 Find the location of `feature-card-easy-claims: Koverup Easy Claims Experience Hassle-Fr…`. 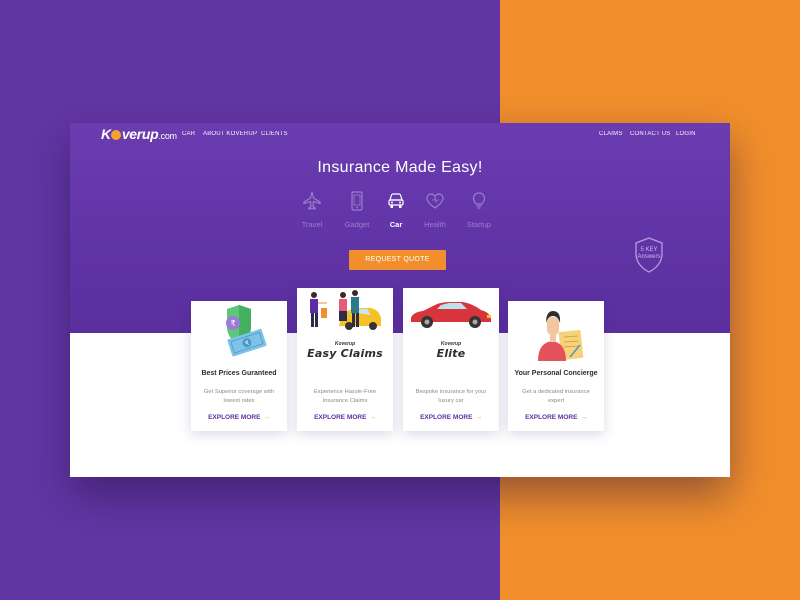

feature-card-easy-claims: Koverup Easy Claims Experience Hassle-Fr… is located at coordinates (345, 359).